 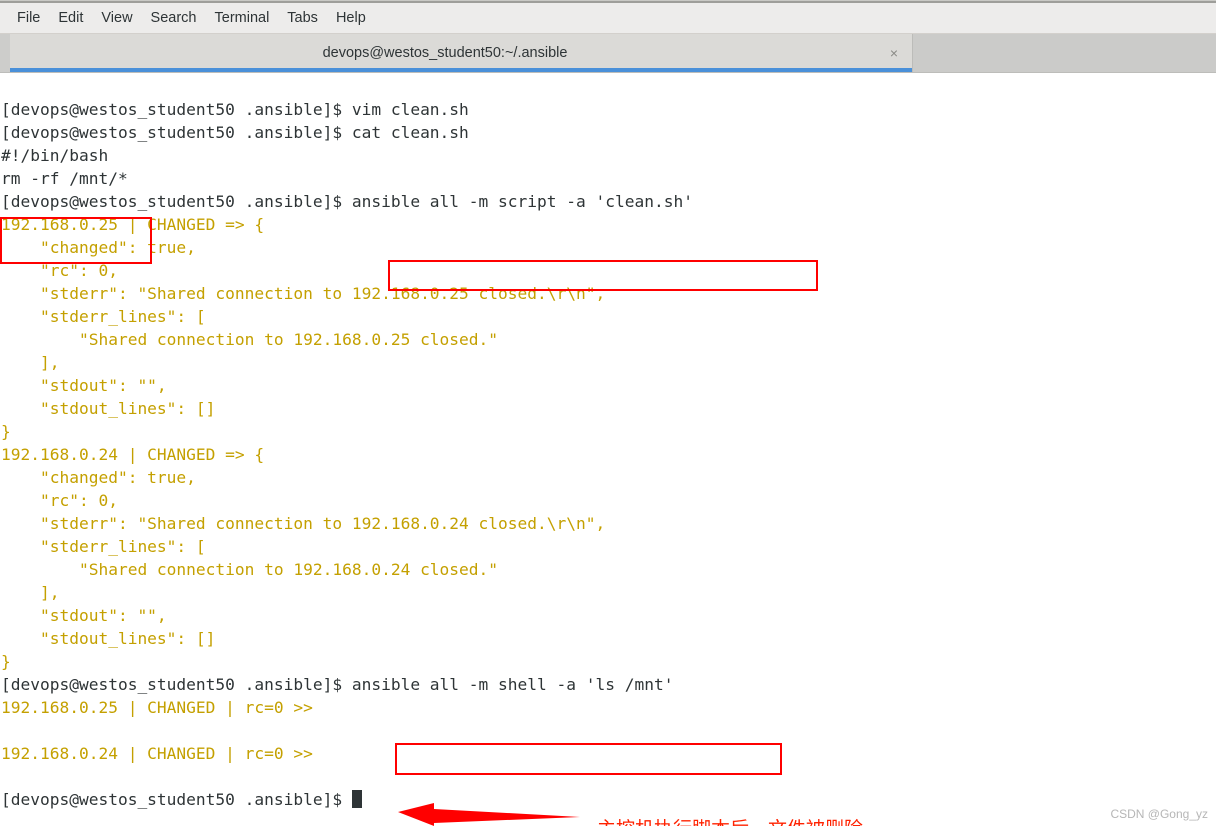 I want to click on menu-view: View, so click(x=116, y=18).